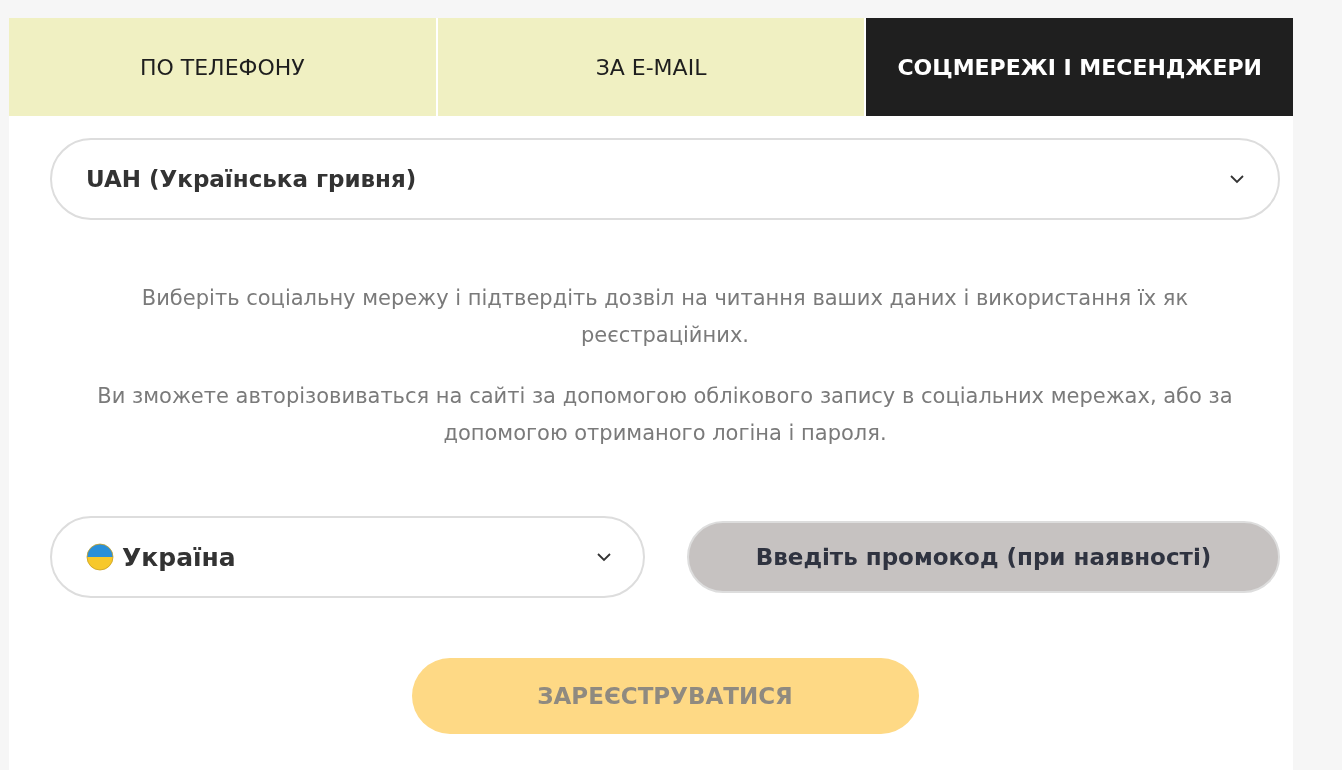 The image size is (1342, 770). What do you see at coordinates (665, 317) in the screenshot?
I see `info-text: Виберіть соціальну мережу і підтвердіть дозвіл на читання ваших даних і використання їх як реєстраційних.` at bounding box center [665, 317].